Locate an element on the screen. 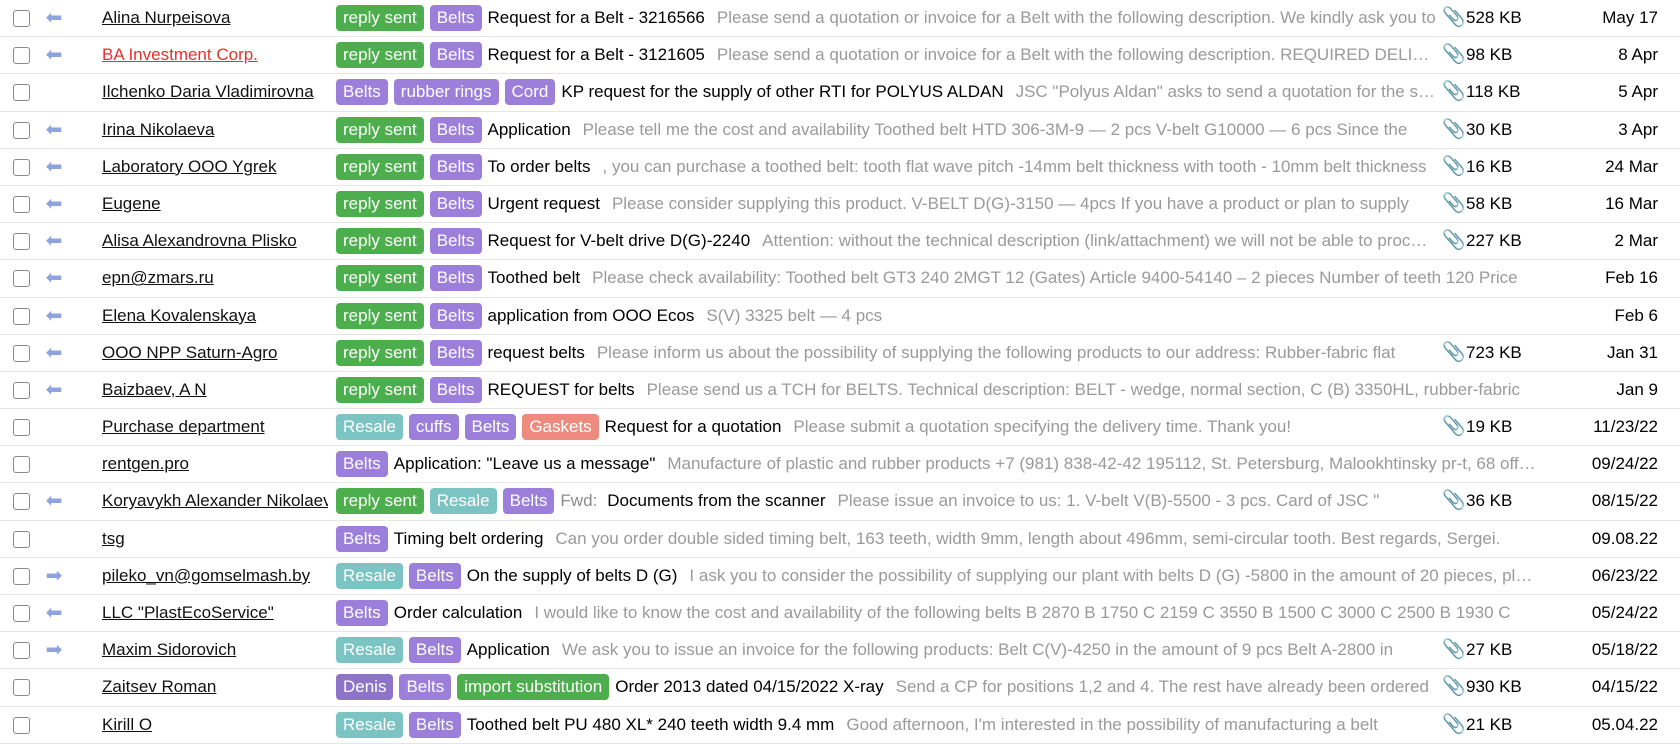 The height and width of the screenshot is (744, 1680). sender-name: BA Investment Corp. is located at coordinates (215, 55).